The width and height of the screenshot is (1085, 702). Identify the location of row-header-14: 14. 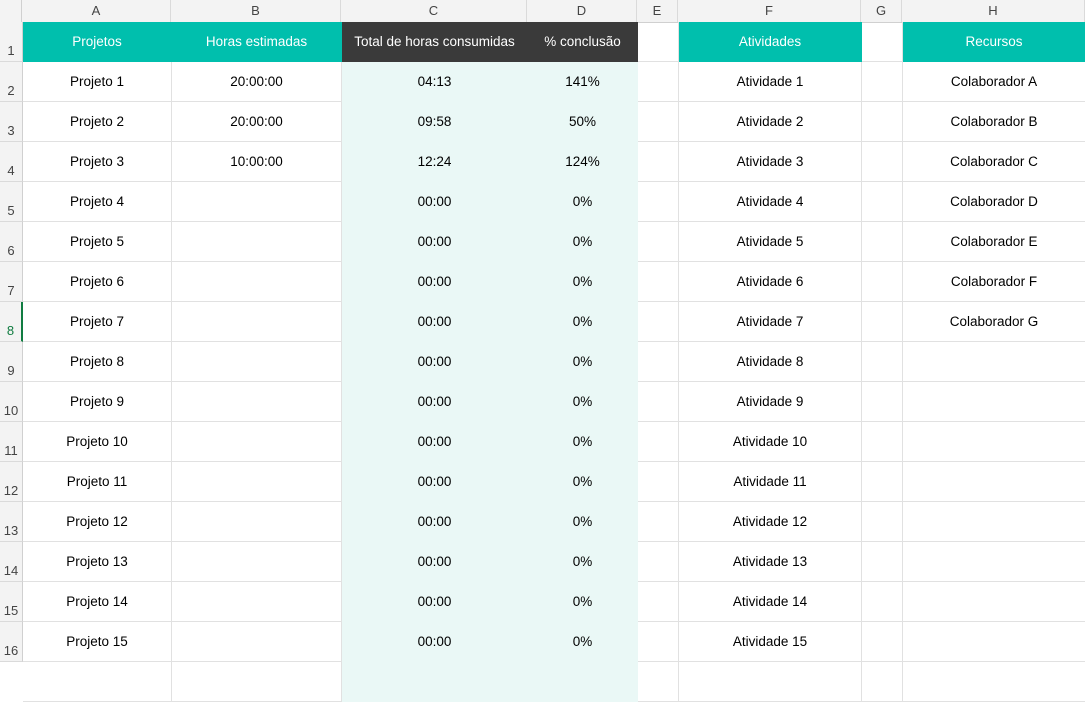
(11, 562).